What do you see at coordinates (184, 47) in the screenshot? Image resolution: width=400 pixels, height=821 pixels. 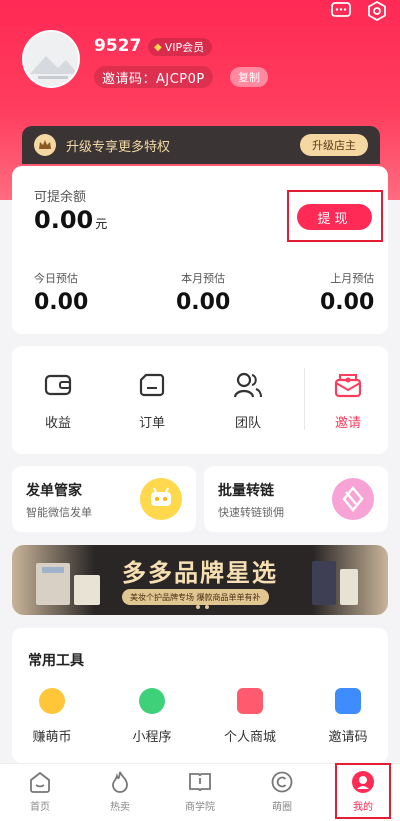 I see `vip-label: VIP会员` at bounding box center [184, 47].